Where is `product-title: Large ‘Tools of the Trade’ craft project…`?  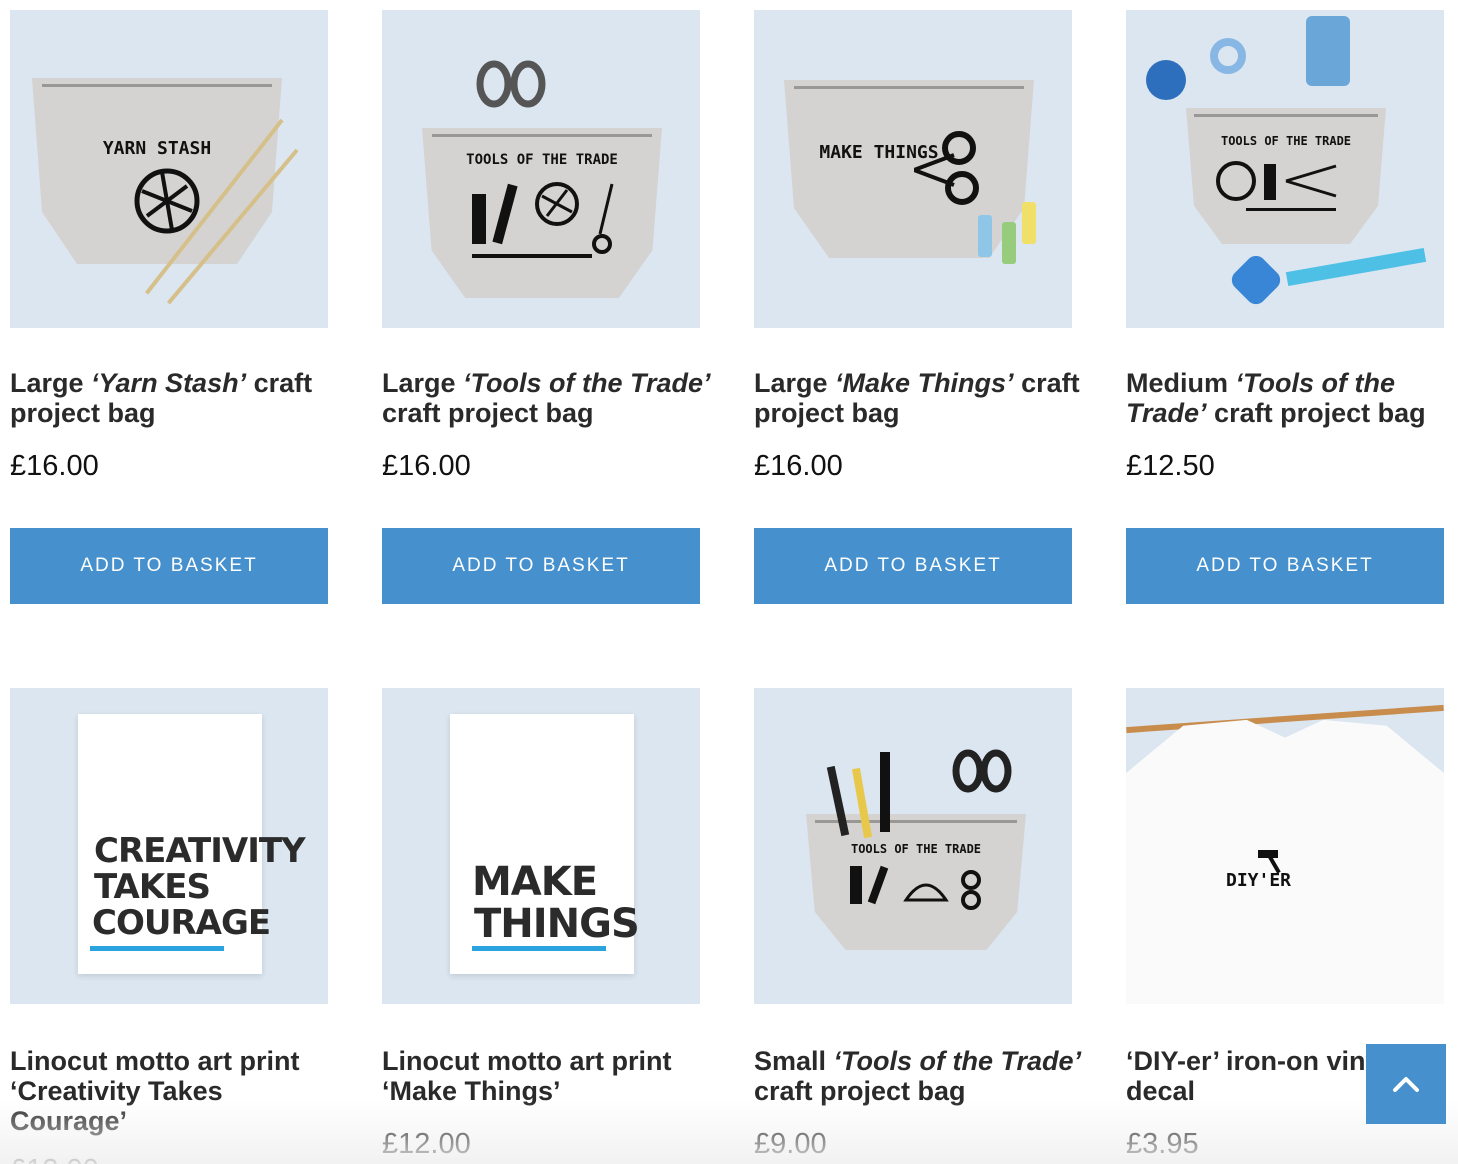 product-title: Large ‘Tools of the Trade’ craft project… is located at coordinates (547, 398).